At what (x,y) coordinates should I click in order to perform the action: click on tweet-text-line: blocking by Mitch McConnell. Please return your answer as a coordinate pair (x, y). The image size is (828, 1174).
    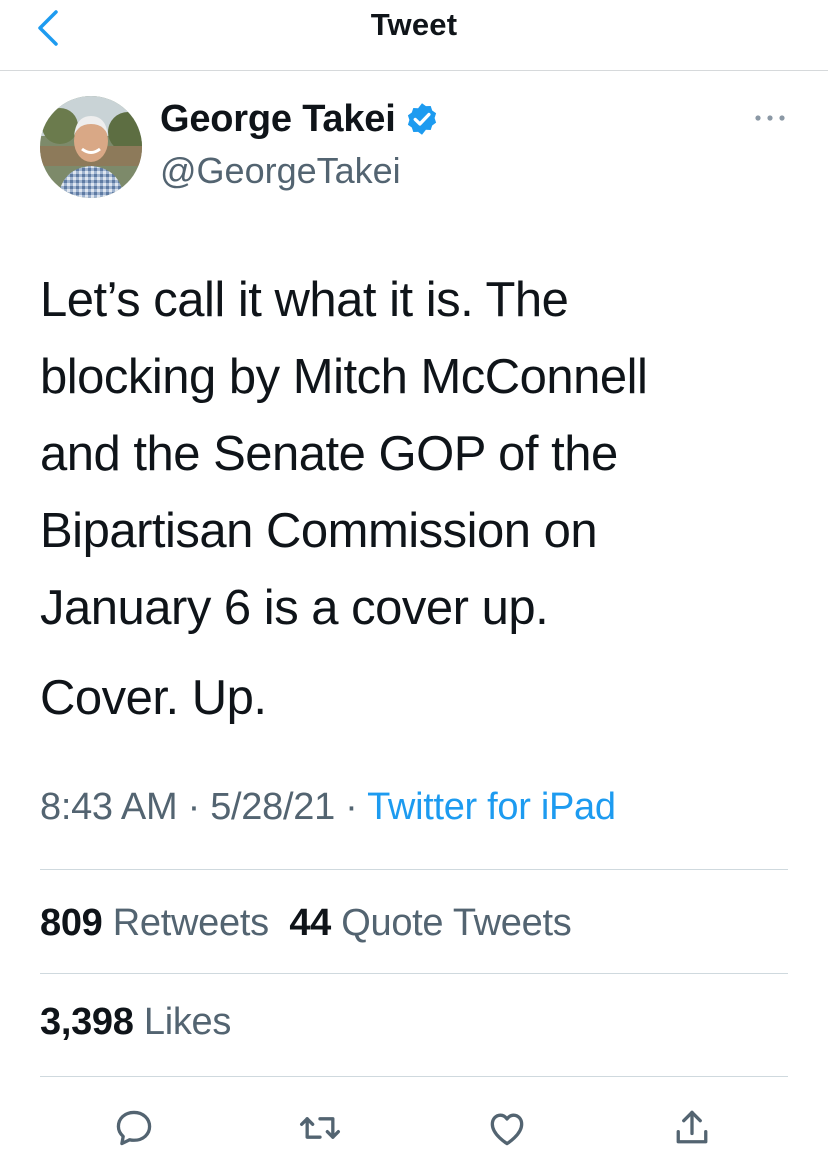
    Looking at the image, I should click on (344, 377).